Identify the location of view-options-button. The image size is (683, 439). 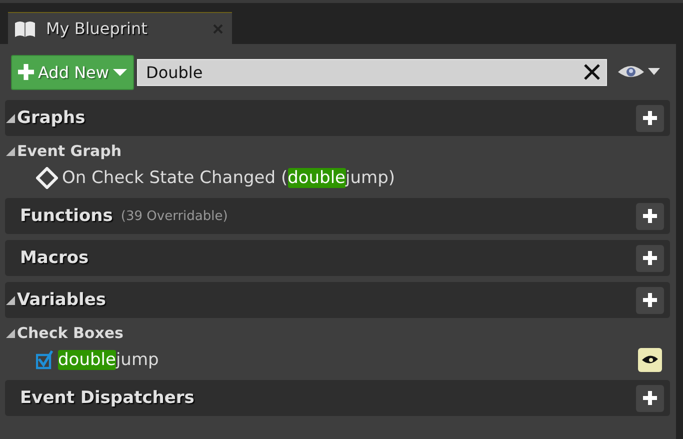
(638, 72).